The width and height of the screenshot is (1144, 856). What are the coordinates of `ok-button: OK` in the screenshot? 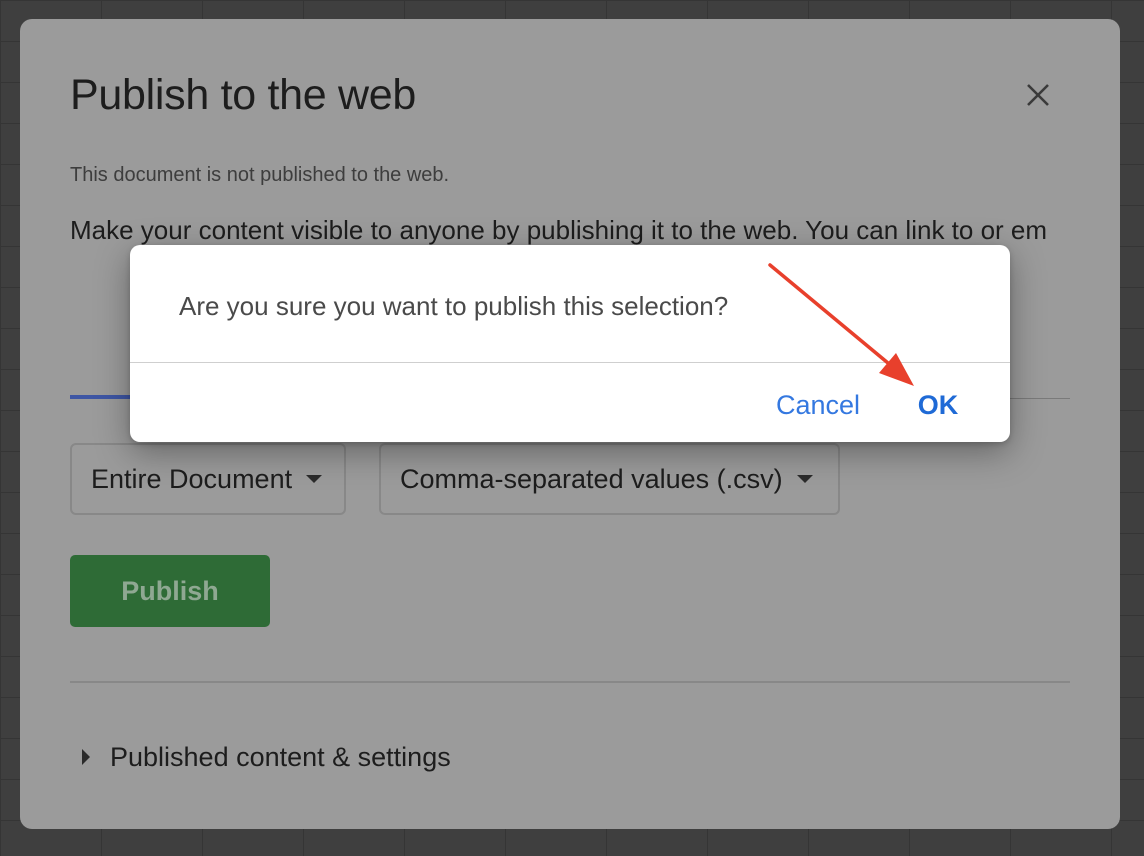 It's located at (938, 405).